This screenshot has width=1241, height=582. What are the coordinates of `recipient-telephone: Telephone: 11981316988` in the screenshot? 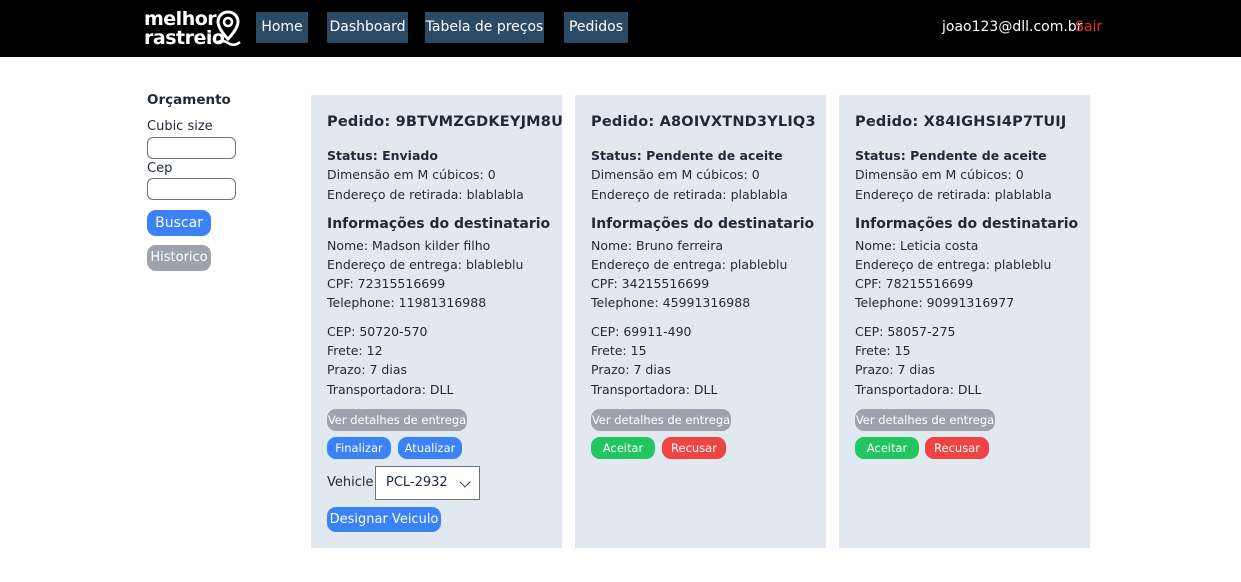 It's located at (407, 302).